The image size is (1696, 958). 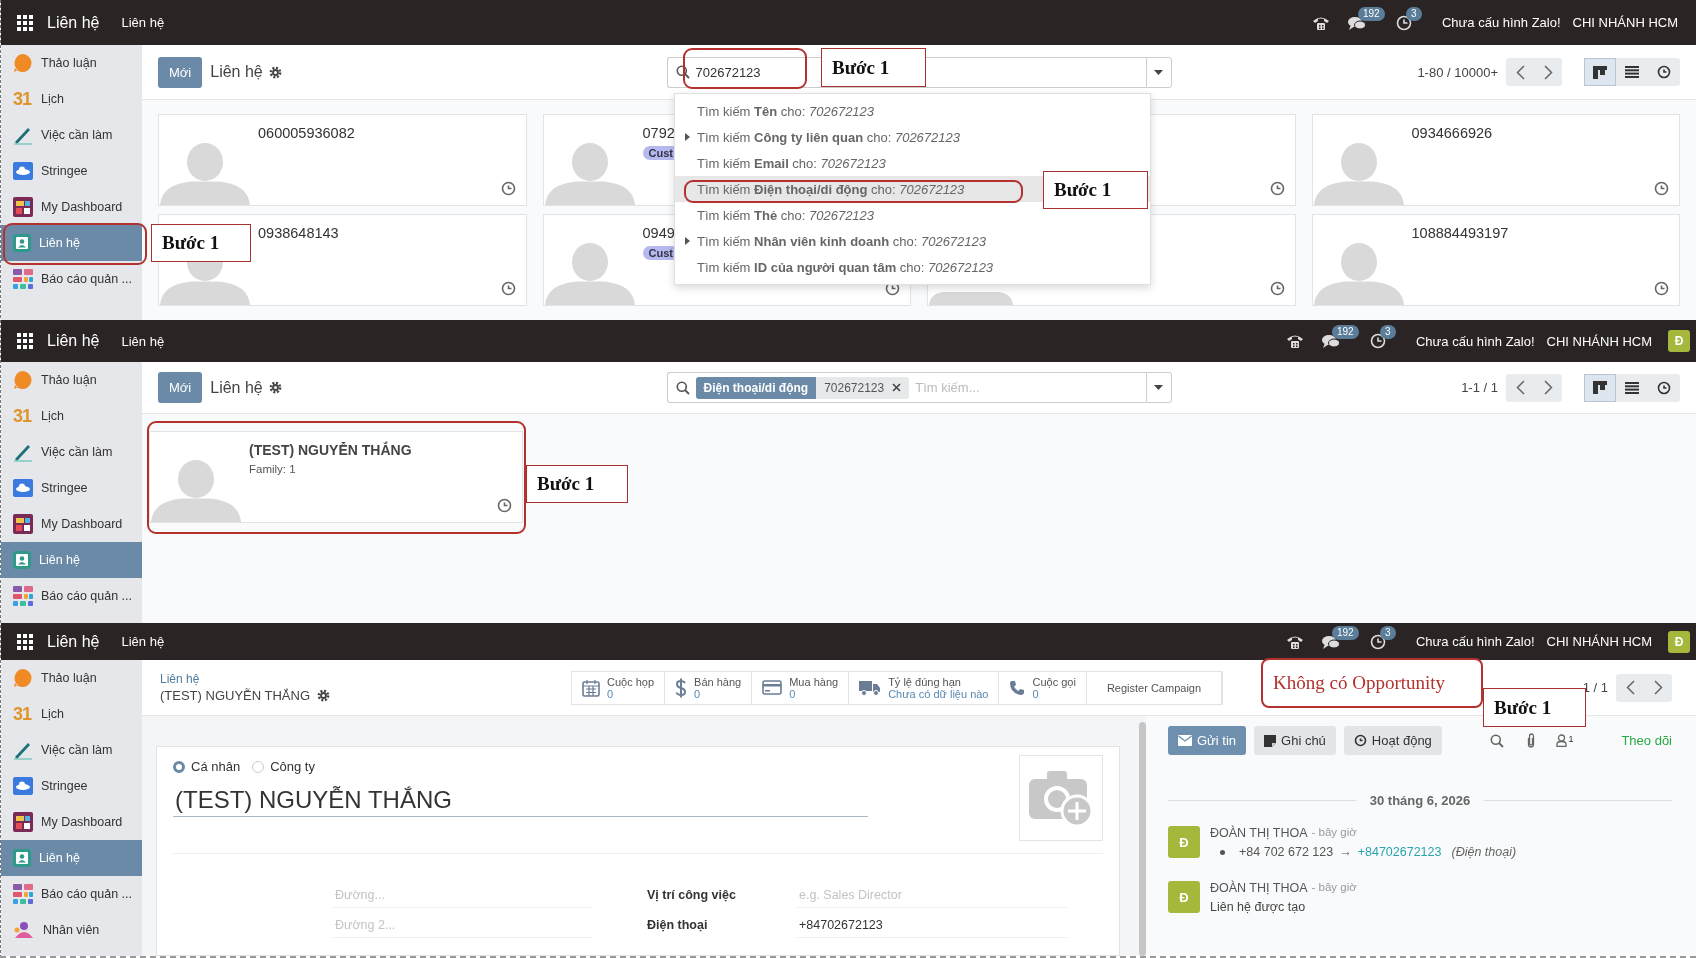 I want to click on contact-name: 0792, so click(x=658, y=133).